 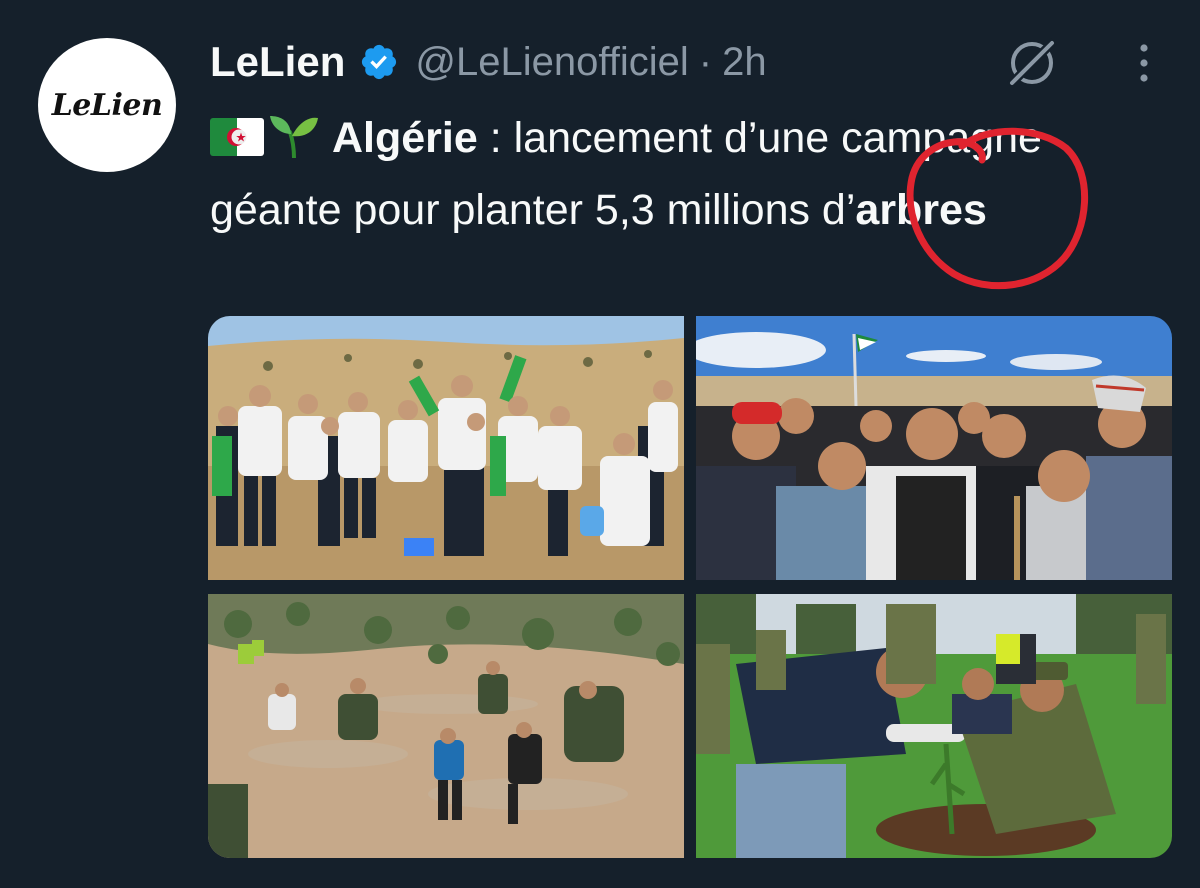 What do you see at coordinates (744, 62) in the screenshot?
I see `timestamp: 2h` at bounding box center [744, 62].